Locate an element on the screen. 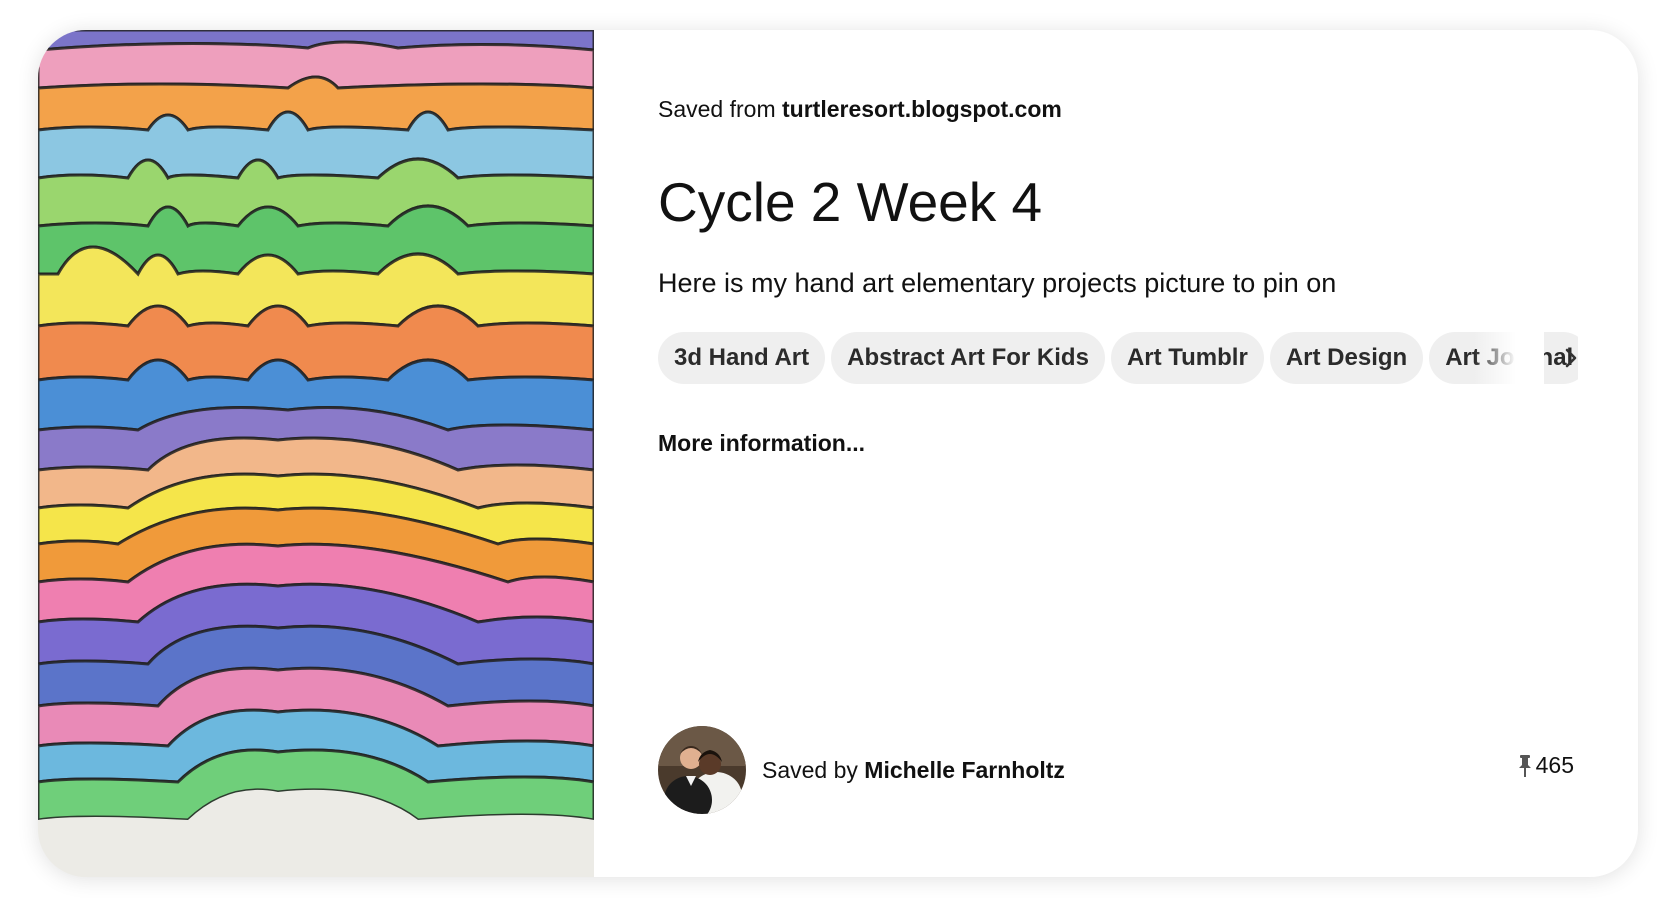  tag-chip: Art Tumblr is located at coordinates (1187, 358).